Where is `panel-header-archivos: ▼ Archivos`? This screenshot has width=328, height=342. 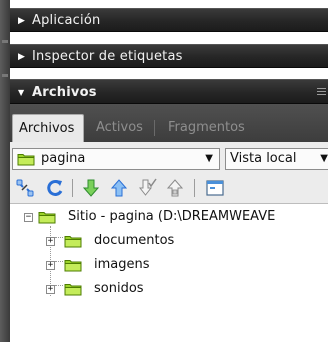 panel-header-archivos: ▼ Archivos is located at coordinates (169, 91).